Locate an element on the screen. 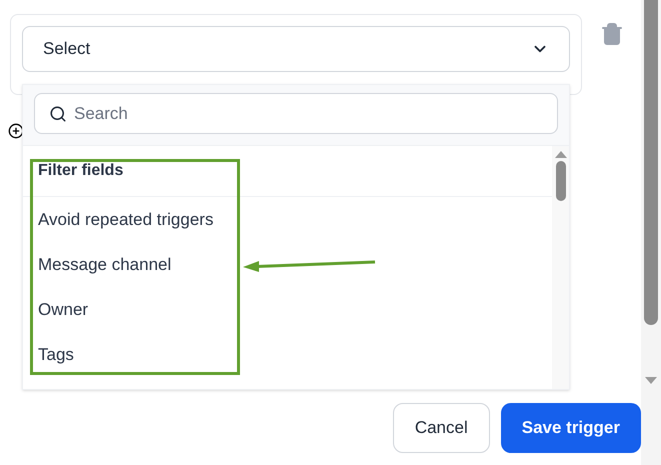  trash-icon is located at coordinates (612, 34).